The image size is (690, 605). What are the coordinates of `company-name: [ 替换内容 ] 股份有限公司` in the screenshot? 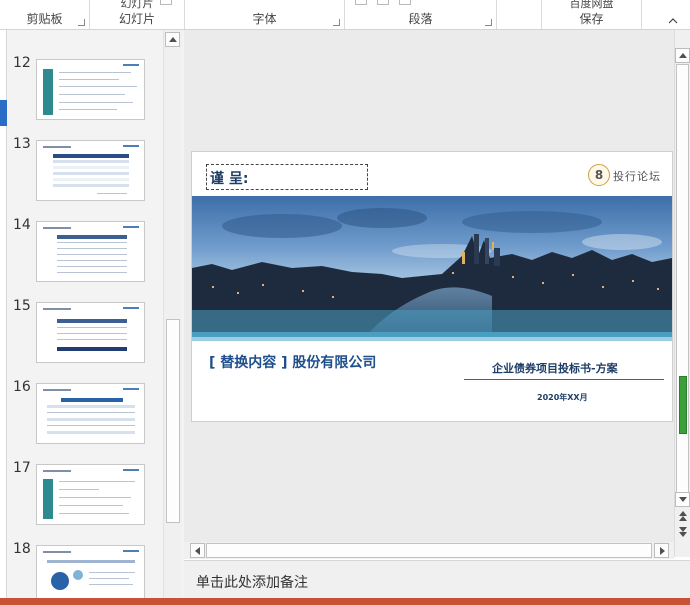 It's located at (292, 362).